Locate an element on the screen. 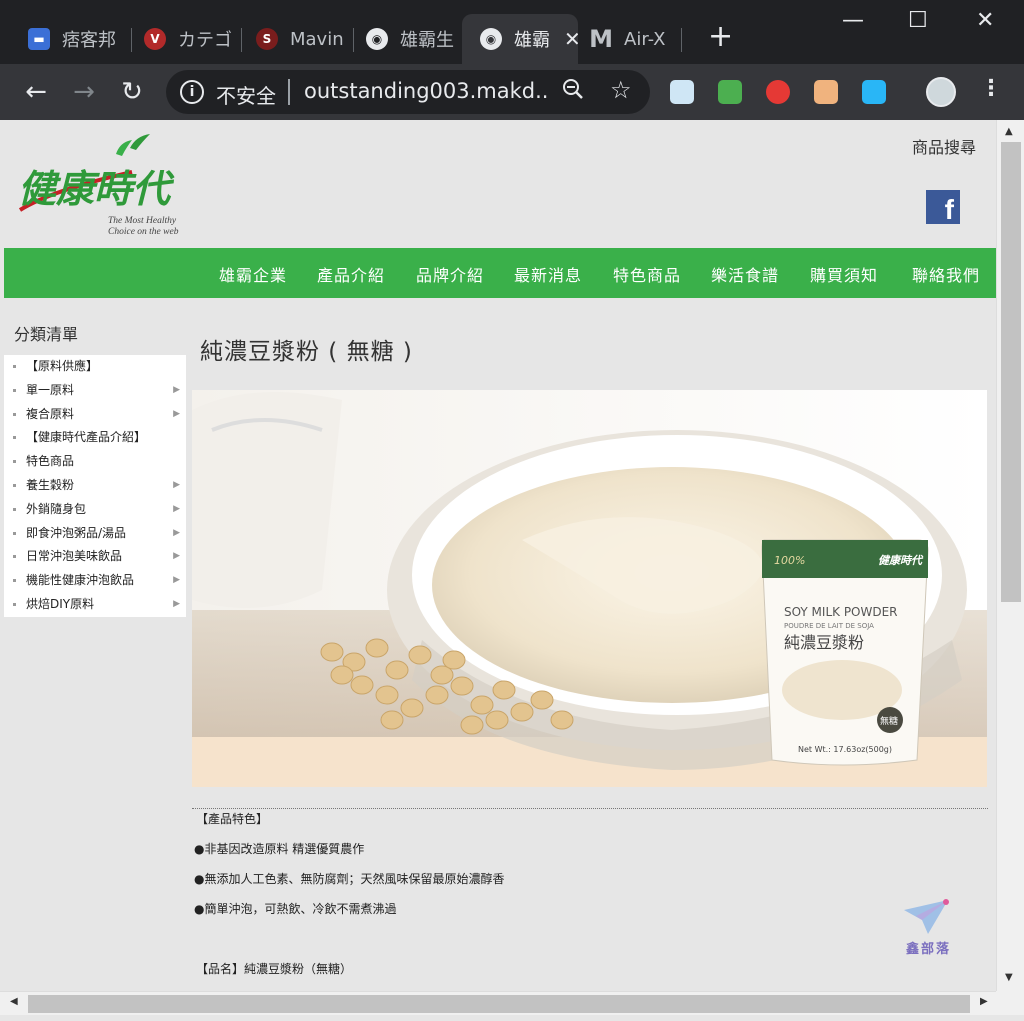 The width and height of the screenshot is (1024, 1021). feature-item: ●無添加人工色素、無防腐劑；天然風味保留最原始濃醇香 is located at coordinates (349, 879).